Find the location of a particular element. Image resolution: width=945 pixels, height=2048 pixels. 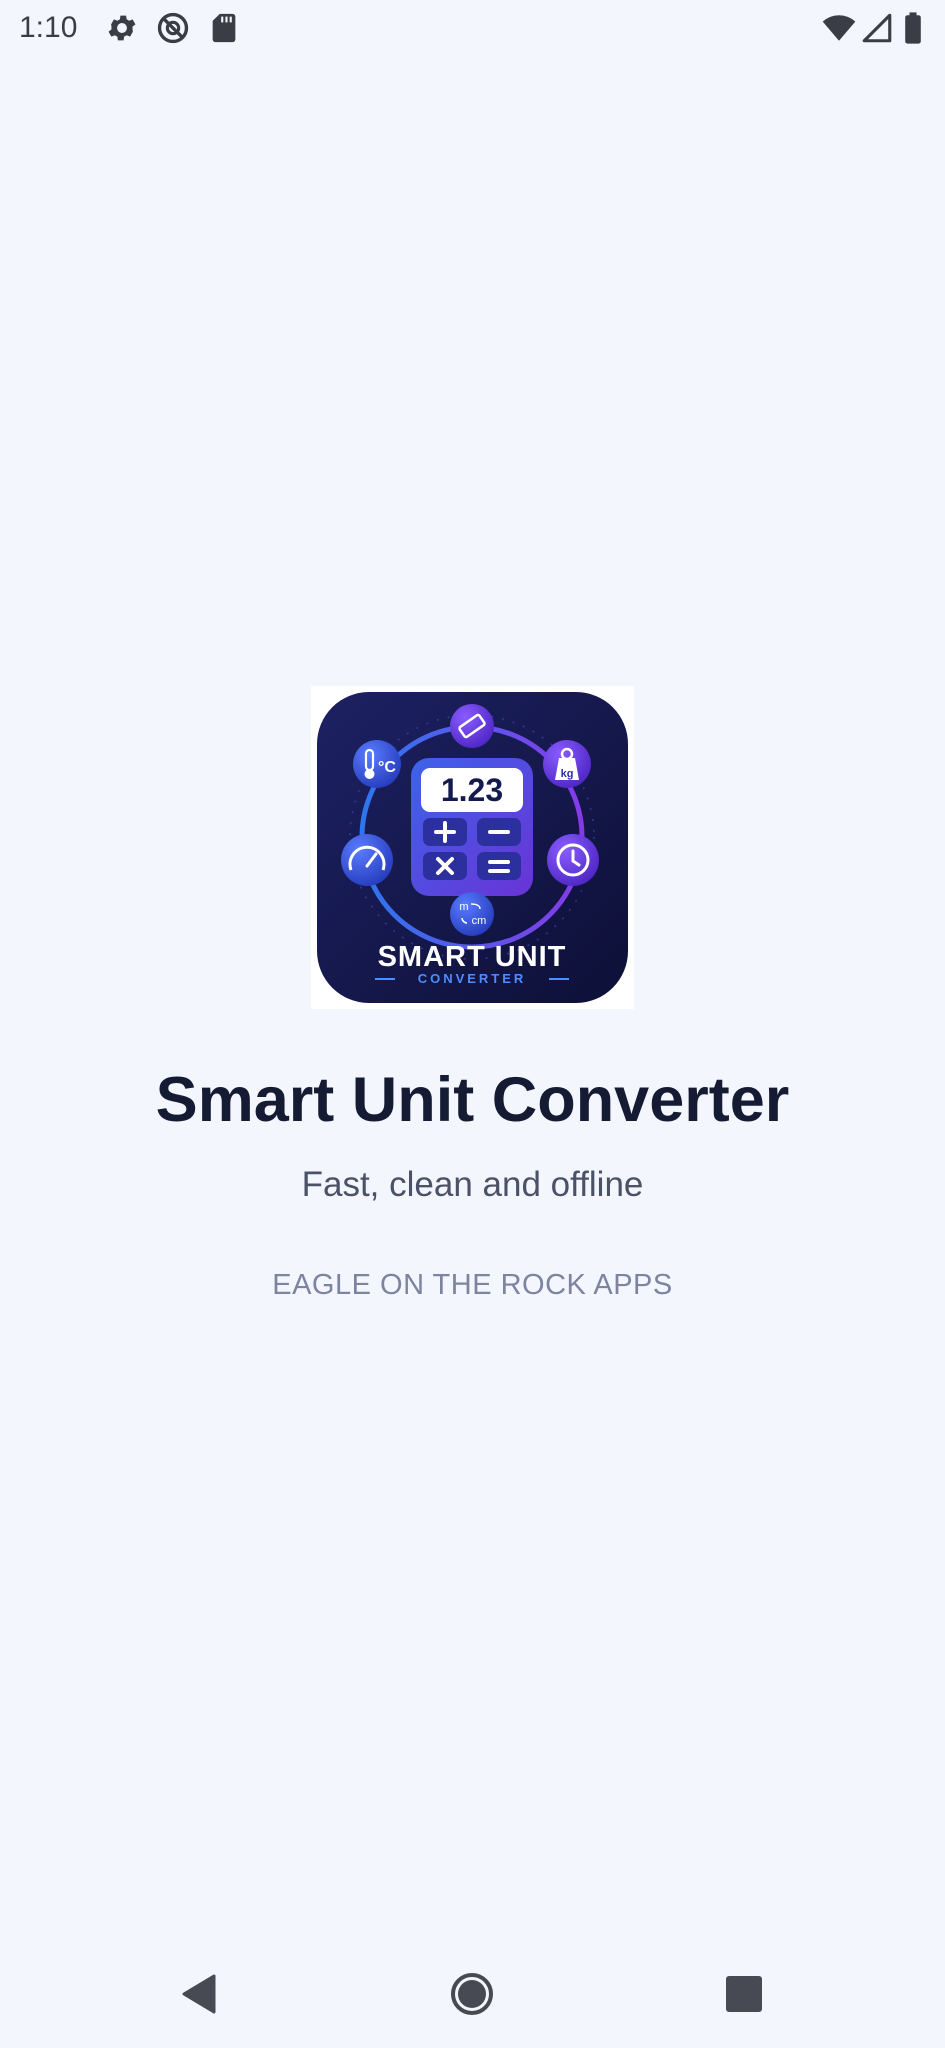

logo-wordmark-line1: SMART UNIT is located at coordinates (472, 957).